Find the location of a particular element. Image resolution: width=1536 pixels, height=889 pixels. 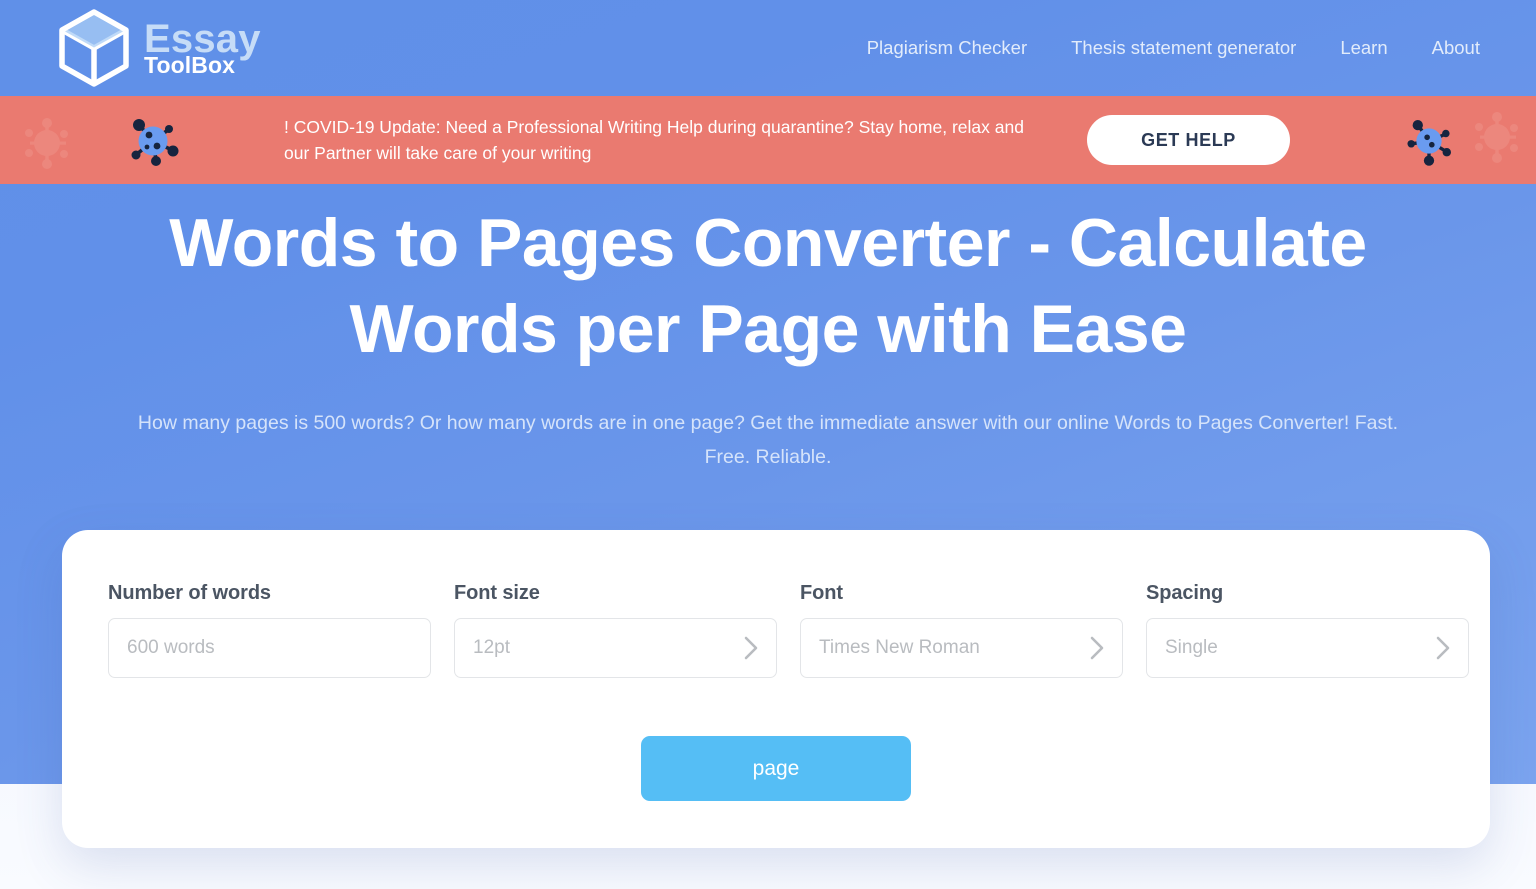

field-spacing: Spacing Single is located at coordinates (1307, 630).